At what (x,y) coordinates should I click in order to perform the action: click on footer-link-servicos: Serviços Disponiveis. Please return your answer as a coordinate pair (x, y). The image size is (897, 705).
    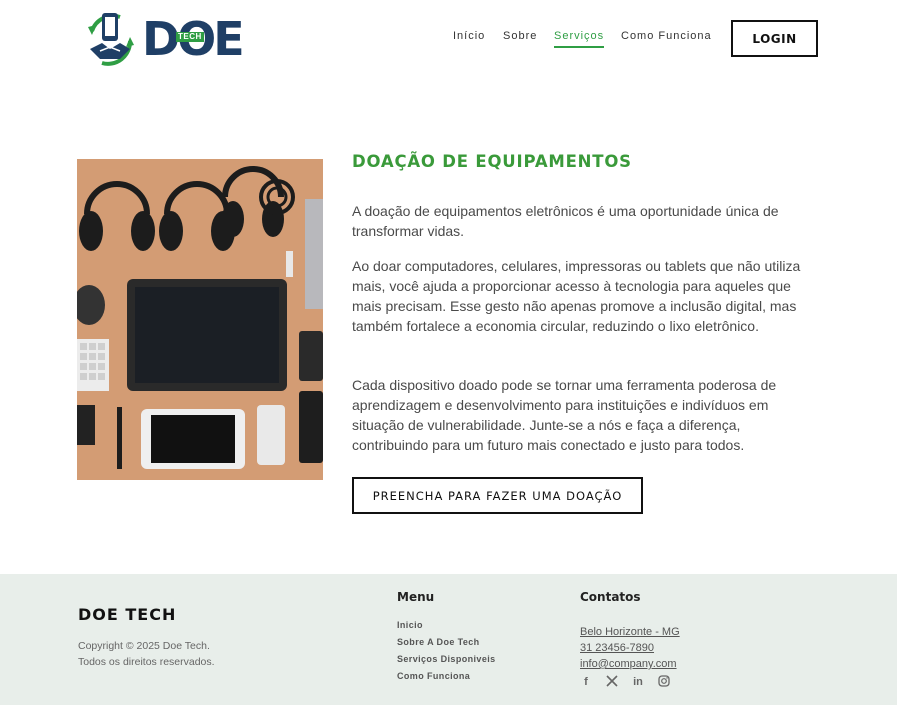
    Looking at the image, I should click on (446, 659).